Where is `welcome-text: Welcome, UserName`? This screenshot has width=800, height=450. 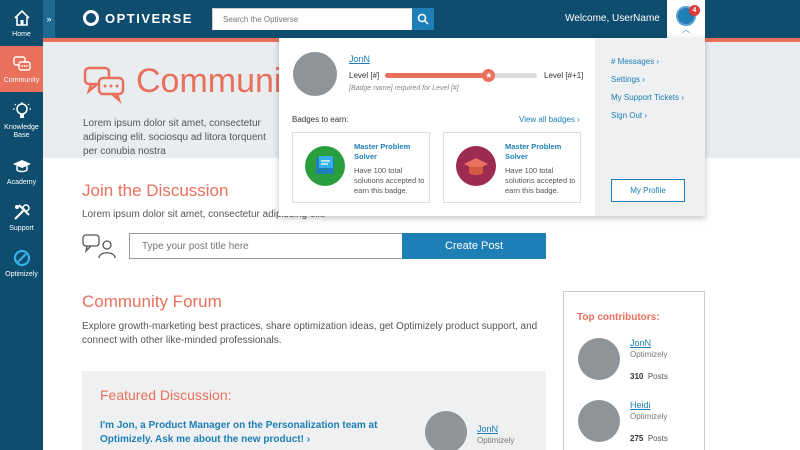 welcome-text: Welcome, UserName is located at coordinates (612, 18).